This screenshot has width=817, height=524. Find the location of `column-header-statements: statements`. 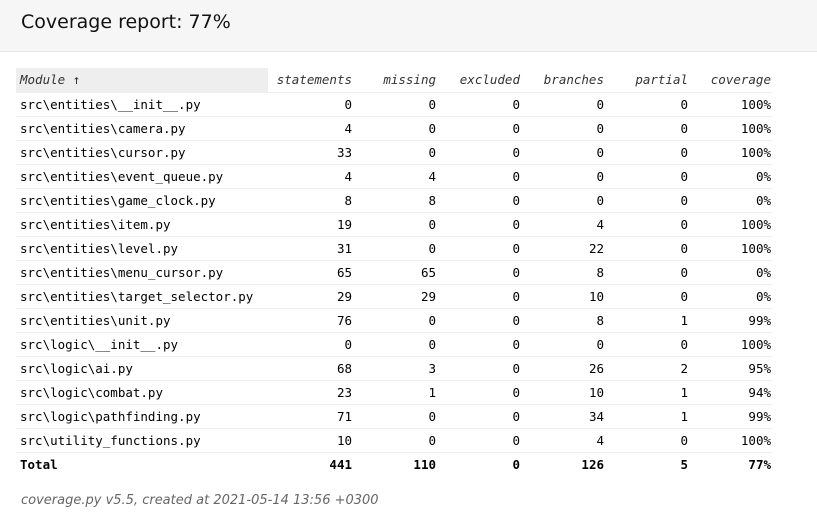

column-header-statements: statements is located at coordinates (310, 80).